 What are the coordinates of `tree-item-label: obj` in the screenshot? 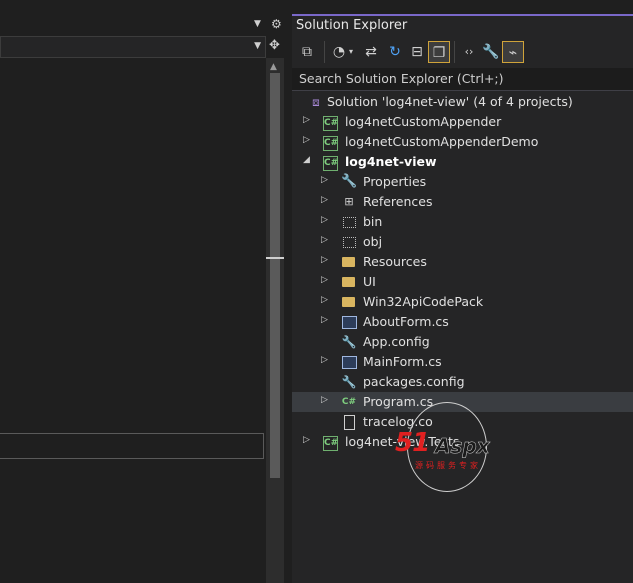 It's located at (373, 241).